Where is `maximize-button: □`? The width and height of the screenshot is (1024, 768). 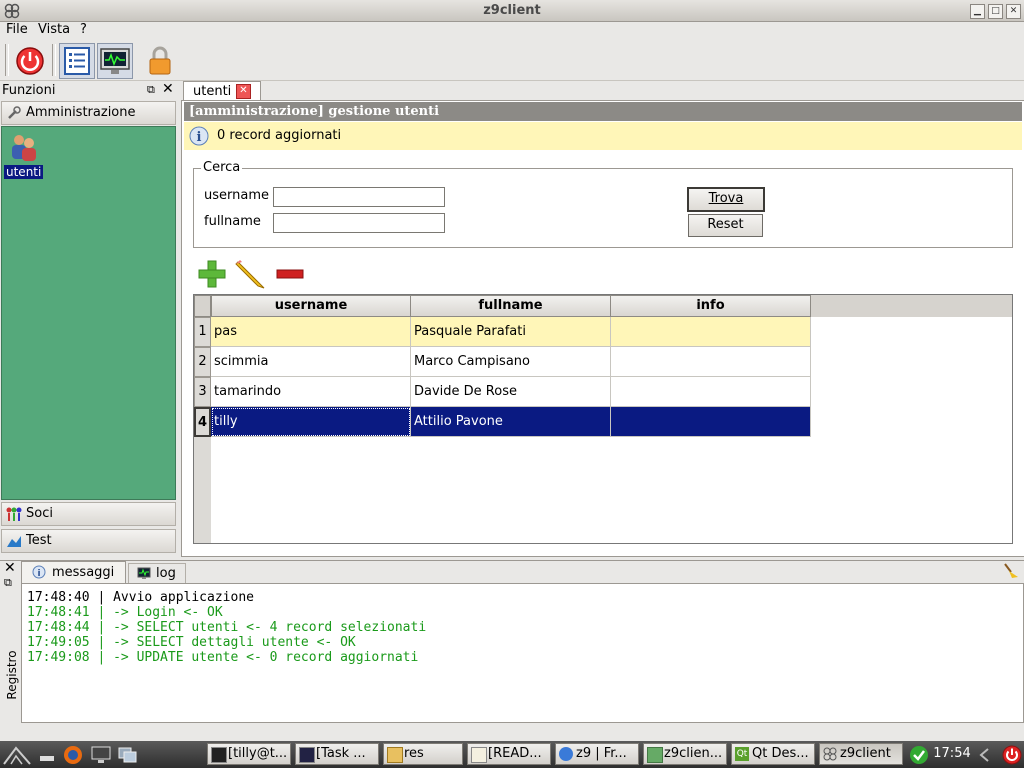
maximize-button: □ is located at coordinates (995, 11).